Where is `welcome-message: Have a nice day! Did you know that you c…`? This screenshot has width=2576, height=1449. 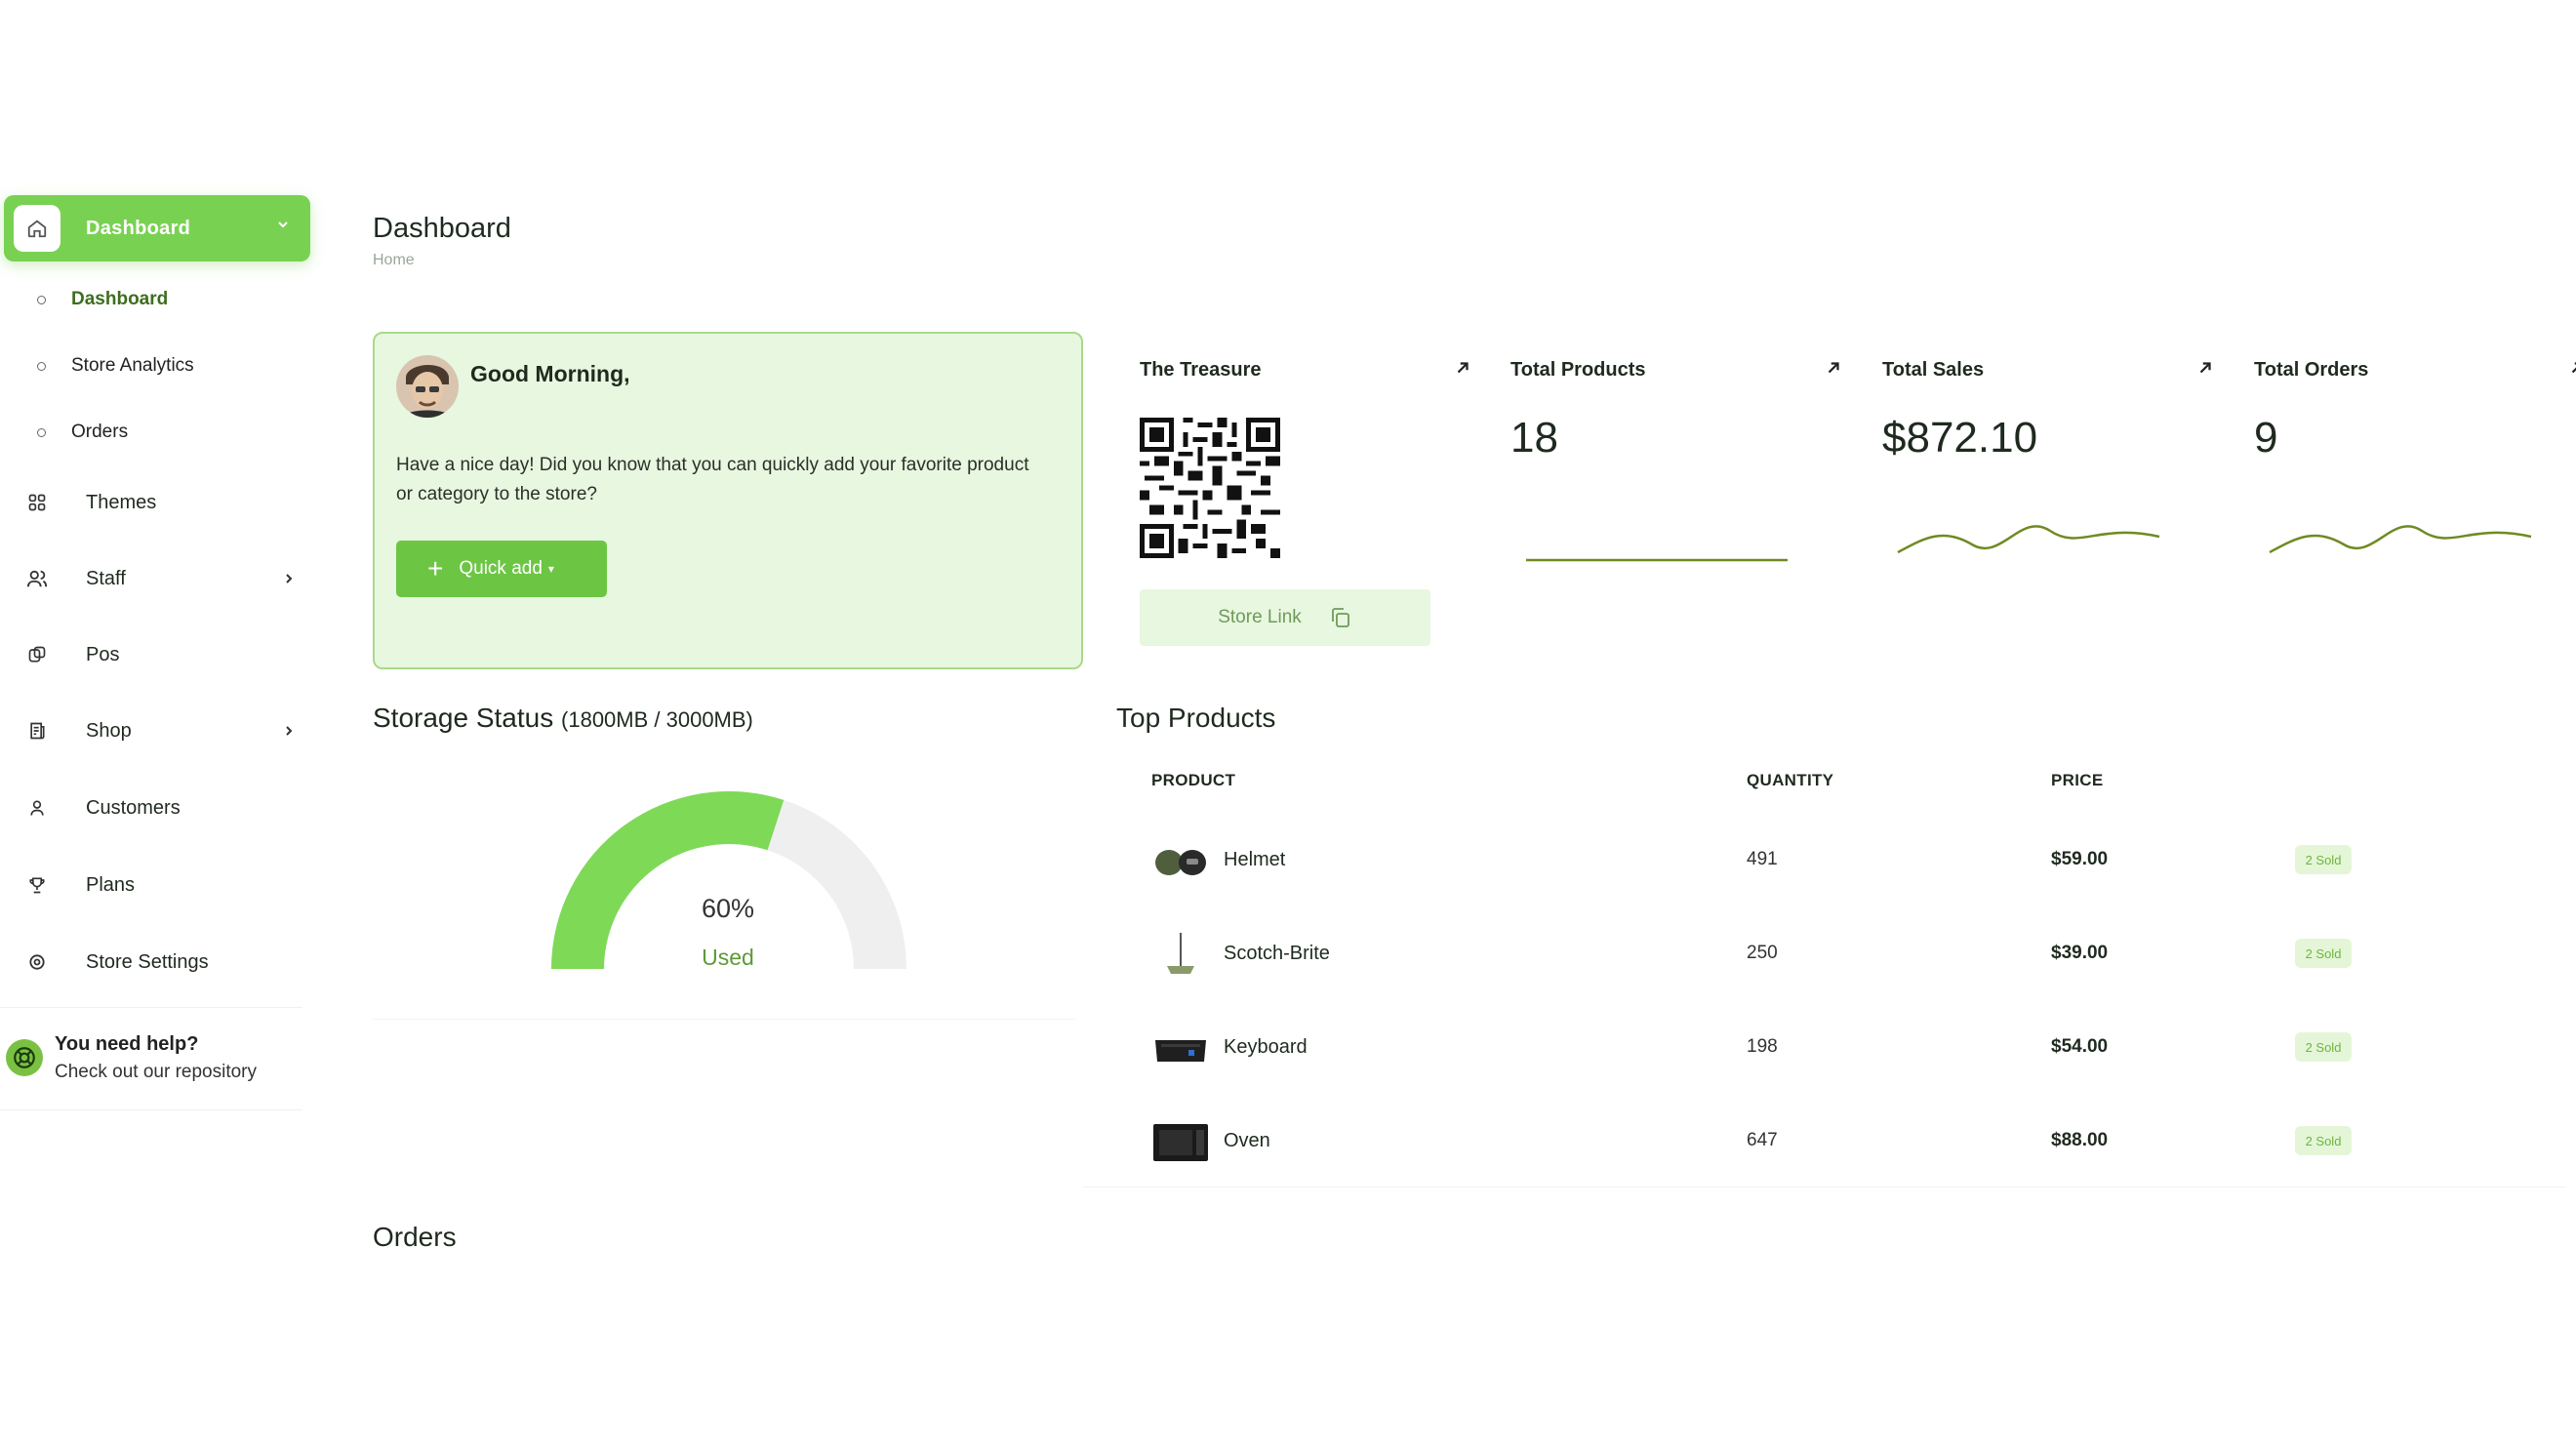
welcome-message: Have a nice day! Did you know that you c… is located at coordinates (712, 479).